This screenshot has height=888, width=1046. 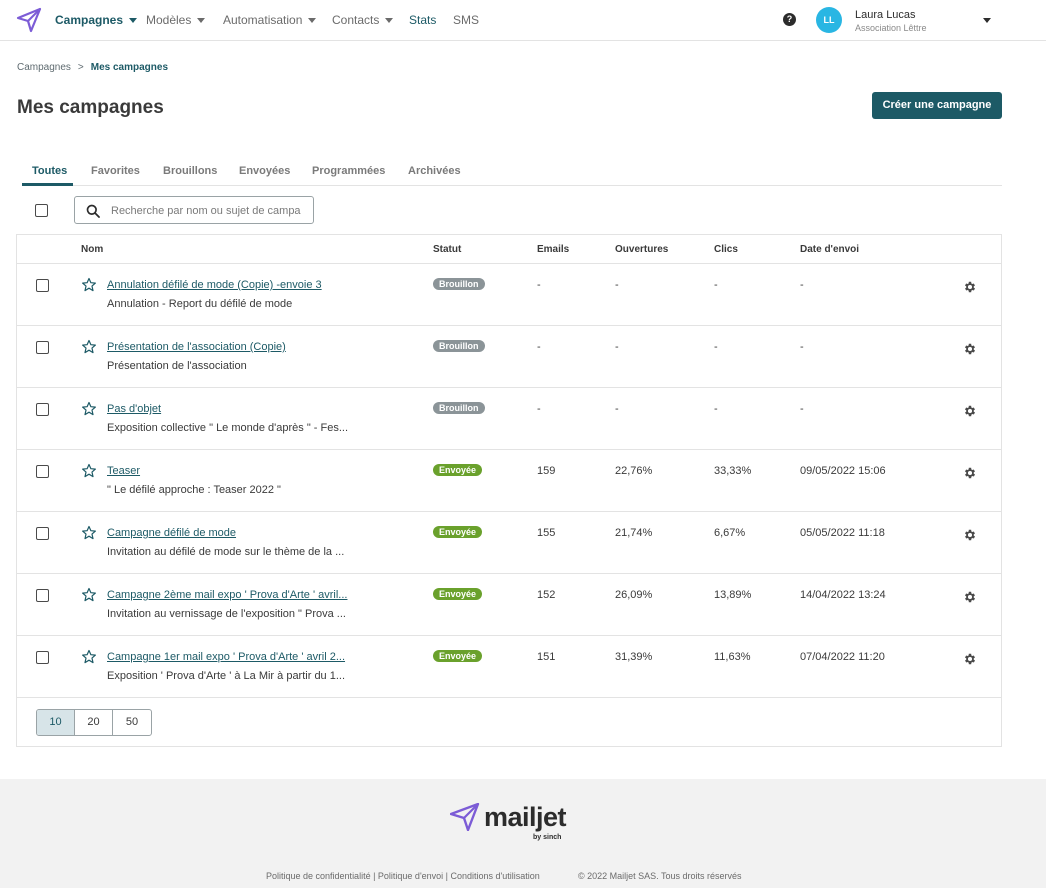 What do you see at coordinates (660, 876) in the screenshot?
I see `footer-copyright: © 2022 Mailjet SAS. Tous droits réservés` at bounding box center [660, 876].